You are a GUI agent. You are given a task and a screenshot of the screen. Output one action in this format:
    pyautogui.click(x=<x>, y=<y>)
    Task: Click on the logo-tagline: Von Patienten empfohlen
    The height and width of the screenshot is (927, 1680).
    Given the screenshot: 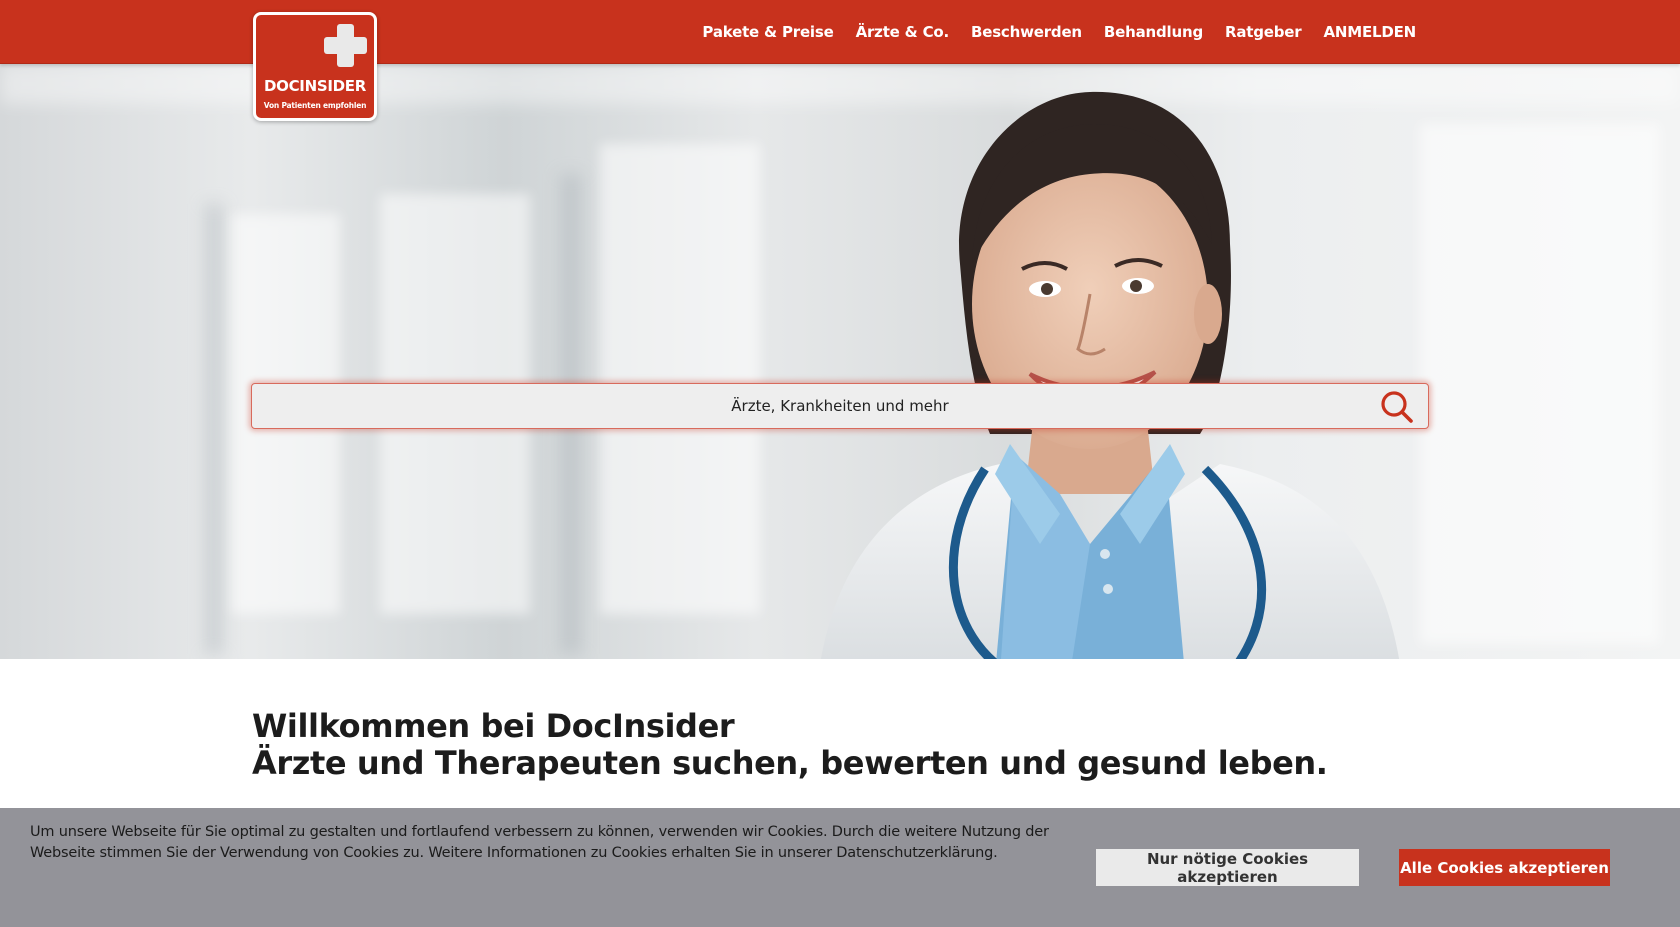 What is the action you would take?
    pyautogui.click(x=315, y=105)
    